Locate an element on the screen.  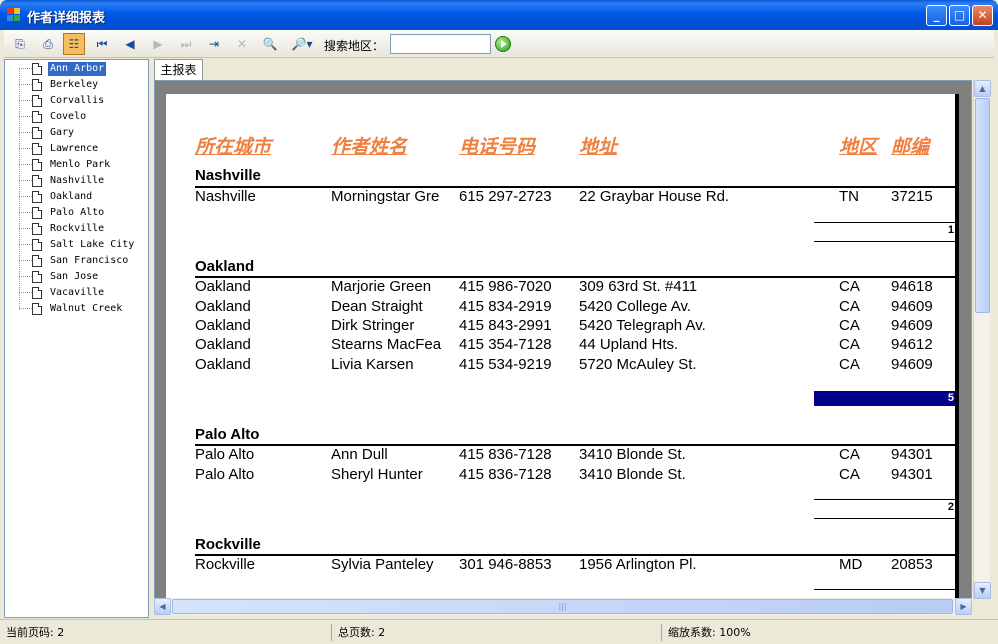
group-header: Rockville is located at coordinates (228, 544).